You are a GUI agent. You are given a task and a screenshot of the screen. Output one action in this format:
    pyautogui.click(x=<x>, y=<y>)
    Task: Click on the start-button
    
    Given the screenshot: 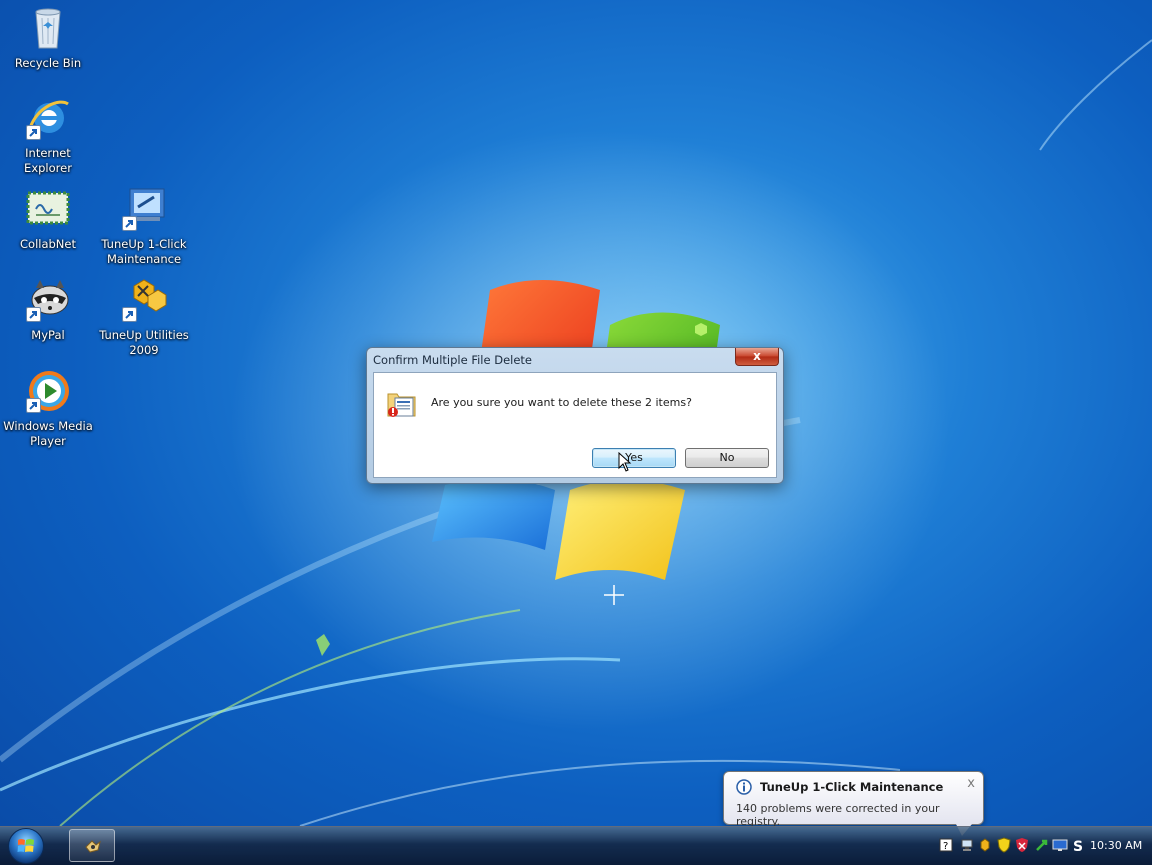 What is the action you would take?
    pyautogui.click(x=26, y=846)
    